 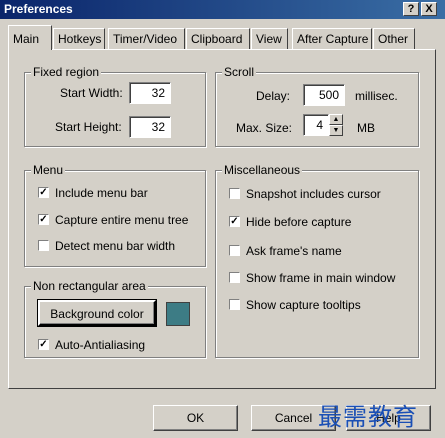 What do you see at coordinates (66, 72) in the screenshot?
I see `fixed-region-title: Fixed region` at bounding box center [66, 72].